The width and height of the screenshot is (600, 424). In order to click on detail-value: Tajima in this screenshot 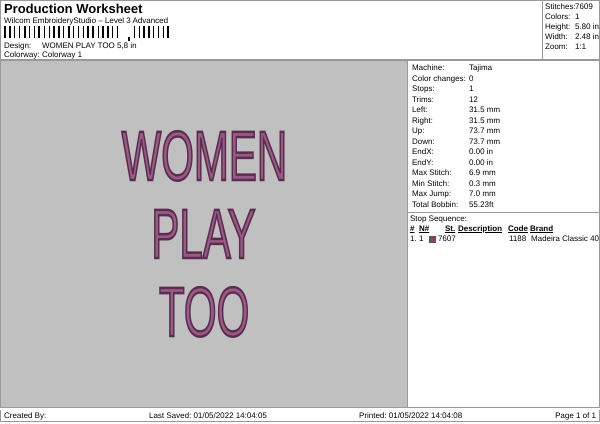, I will do `click(480, 68)`.